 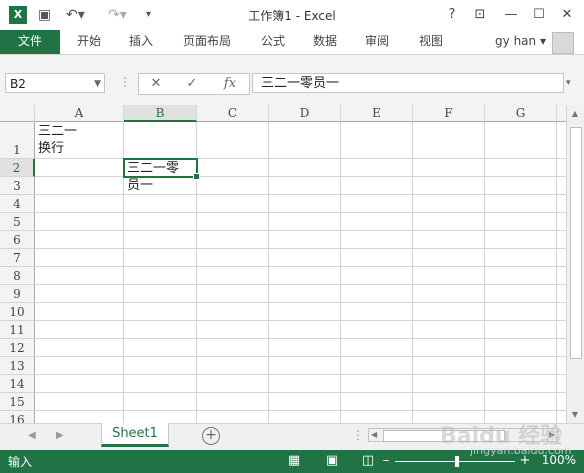 I want to click on column-header-f: F, so click(x=449, y=113).